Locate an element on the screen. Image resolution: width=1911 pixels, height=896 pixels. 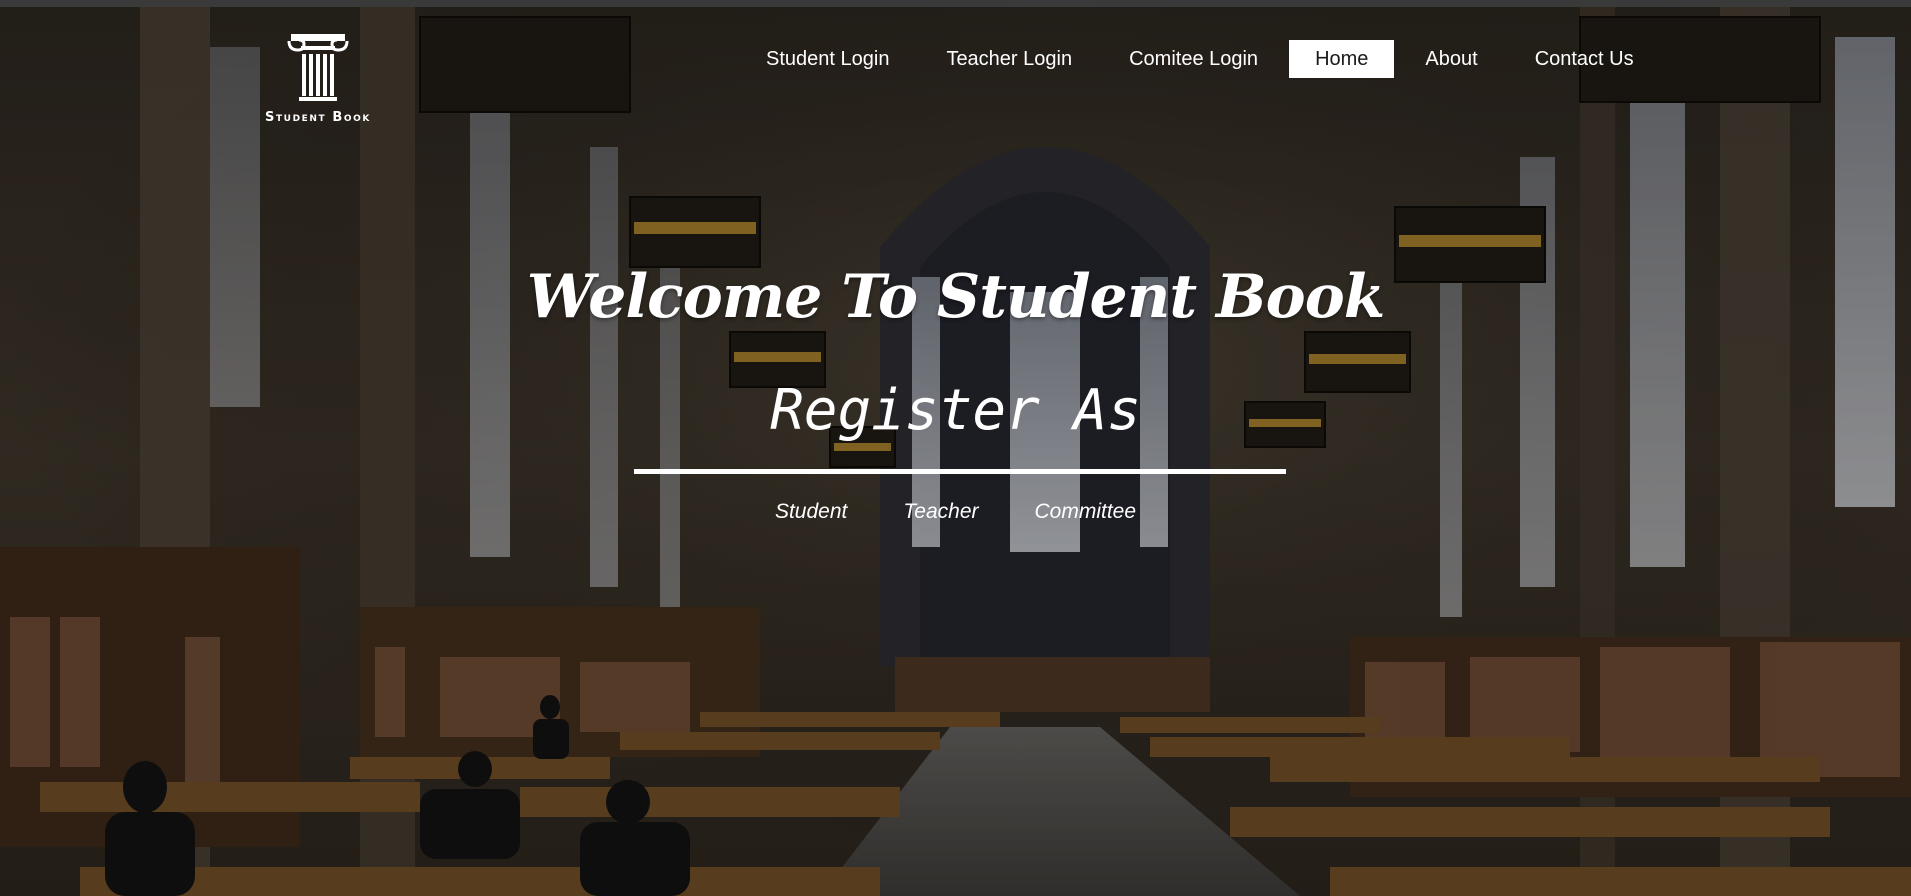
brand-name: Student Book is located at coordinates (317, 117).